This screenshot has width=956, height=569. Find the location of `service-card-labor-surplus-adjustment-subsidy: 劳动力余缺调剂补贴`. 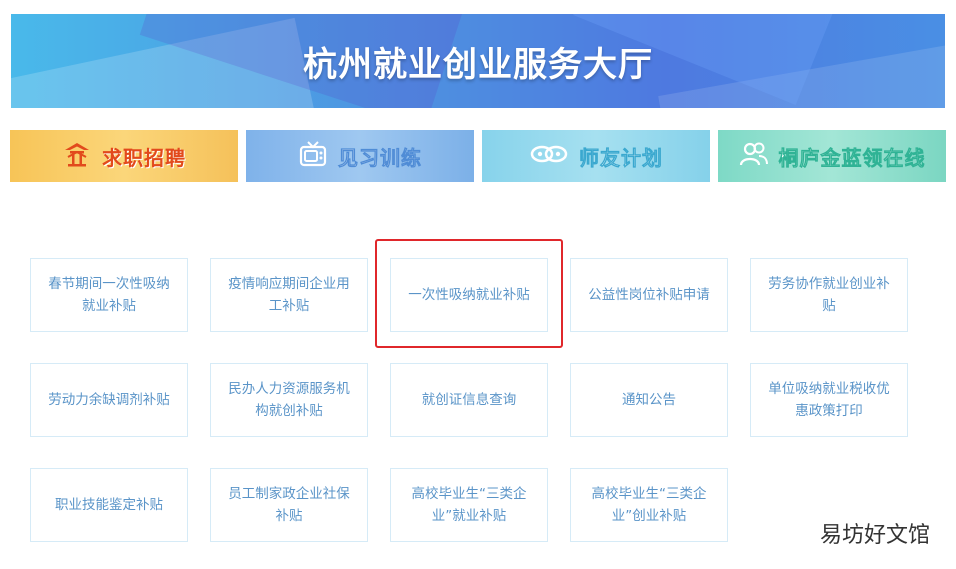

service-card-labor-surplus-adjustment-subsidy: 劳动力余缺调剂补贴 is located at coordinates (109, 400).